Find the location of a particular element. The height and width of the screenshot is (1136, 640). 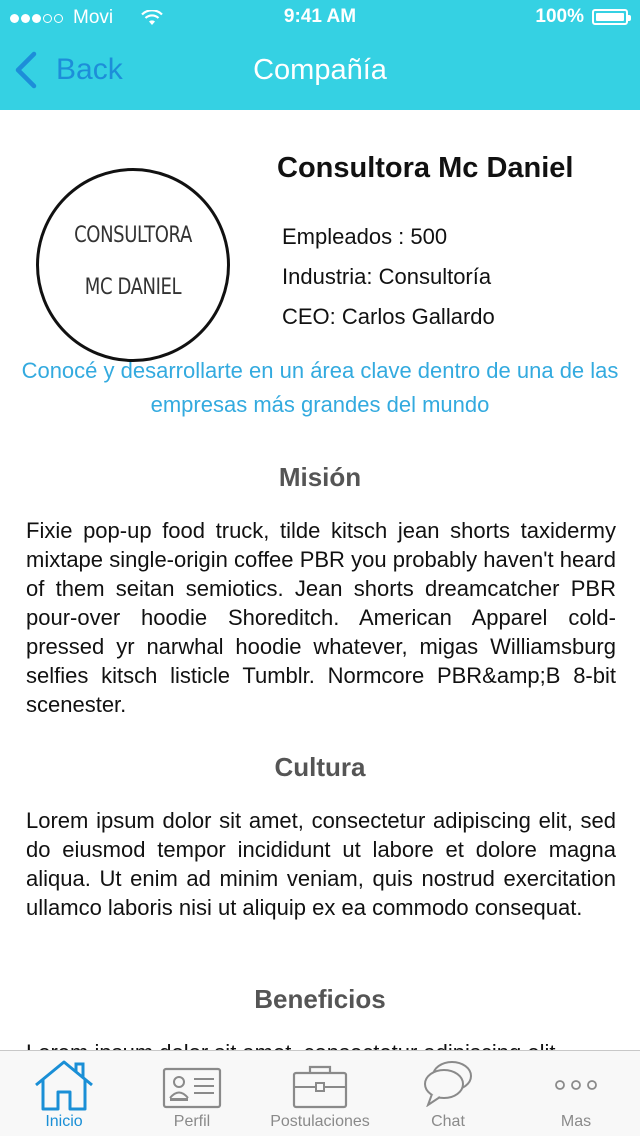

id-card-icon is located at coordinates (192, 1088).